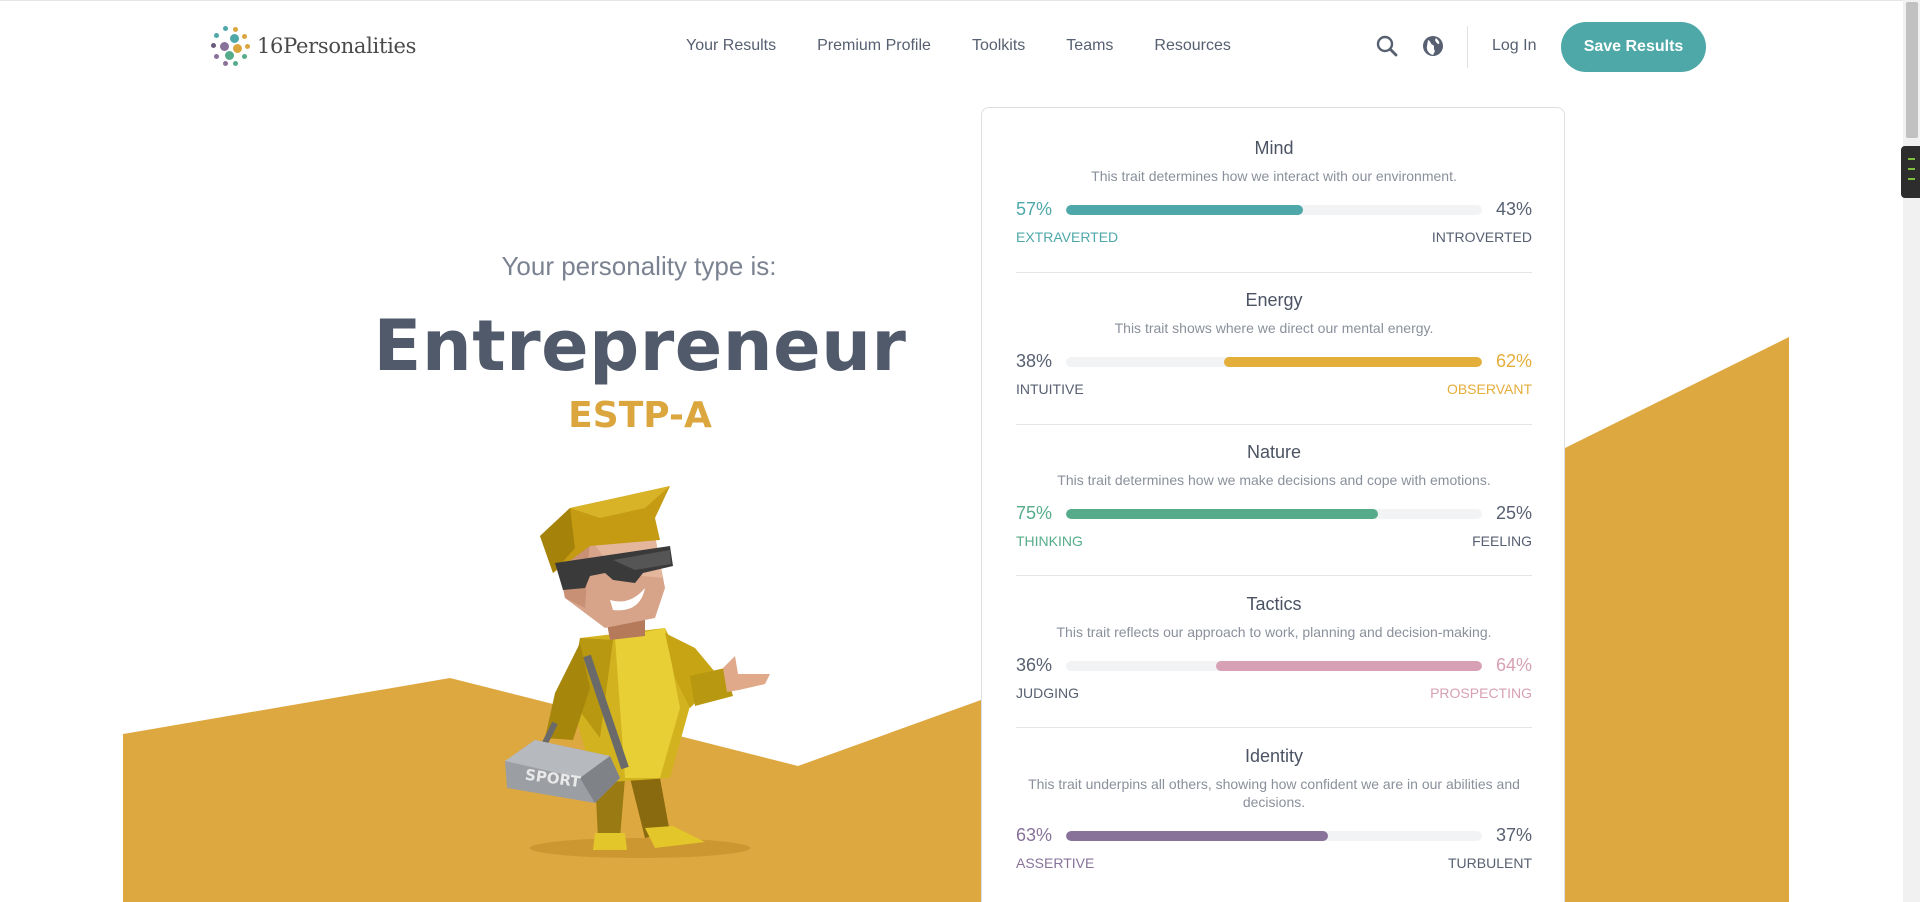 The width and height of the screenshot is (1920, 902). Describe the element at coordinates (1513, 209) in the screenshot. I see `right-percent: 43%` at that location.